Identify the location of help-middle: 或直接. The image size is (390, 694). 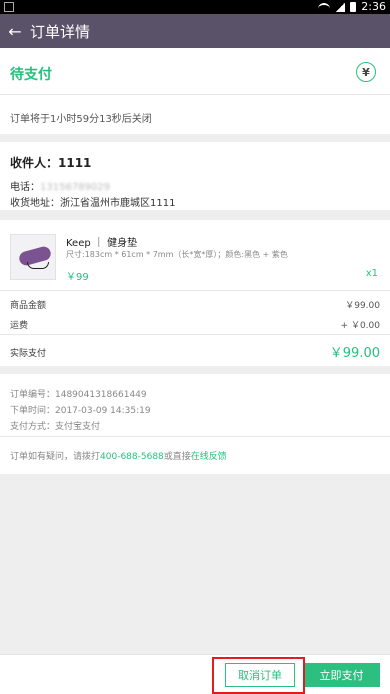
(177, 457).